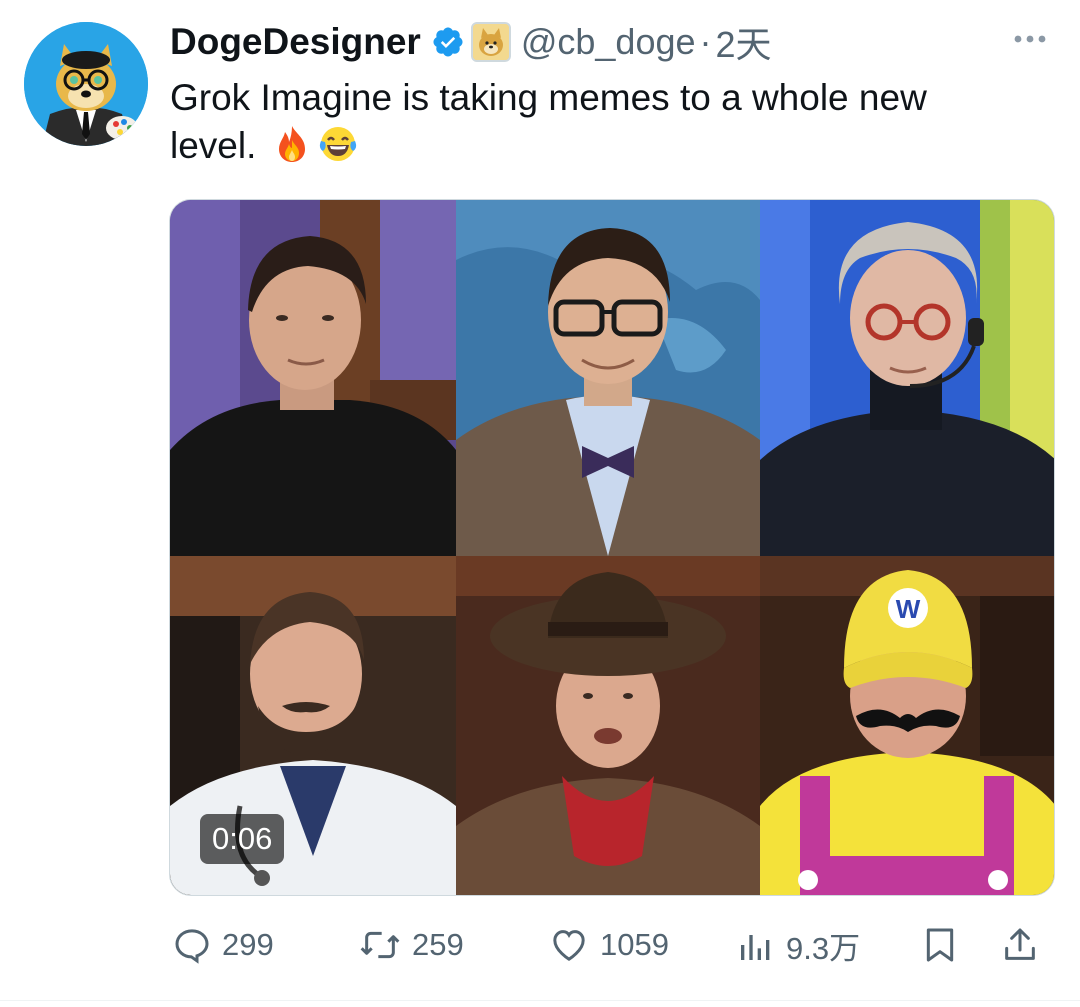  What do you see at coordinates (569, 945) in the screenshot?
I see `heart-icon` at bounding box center [569, 945].